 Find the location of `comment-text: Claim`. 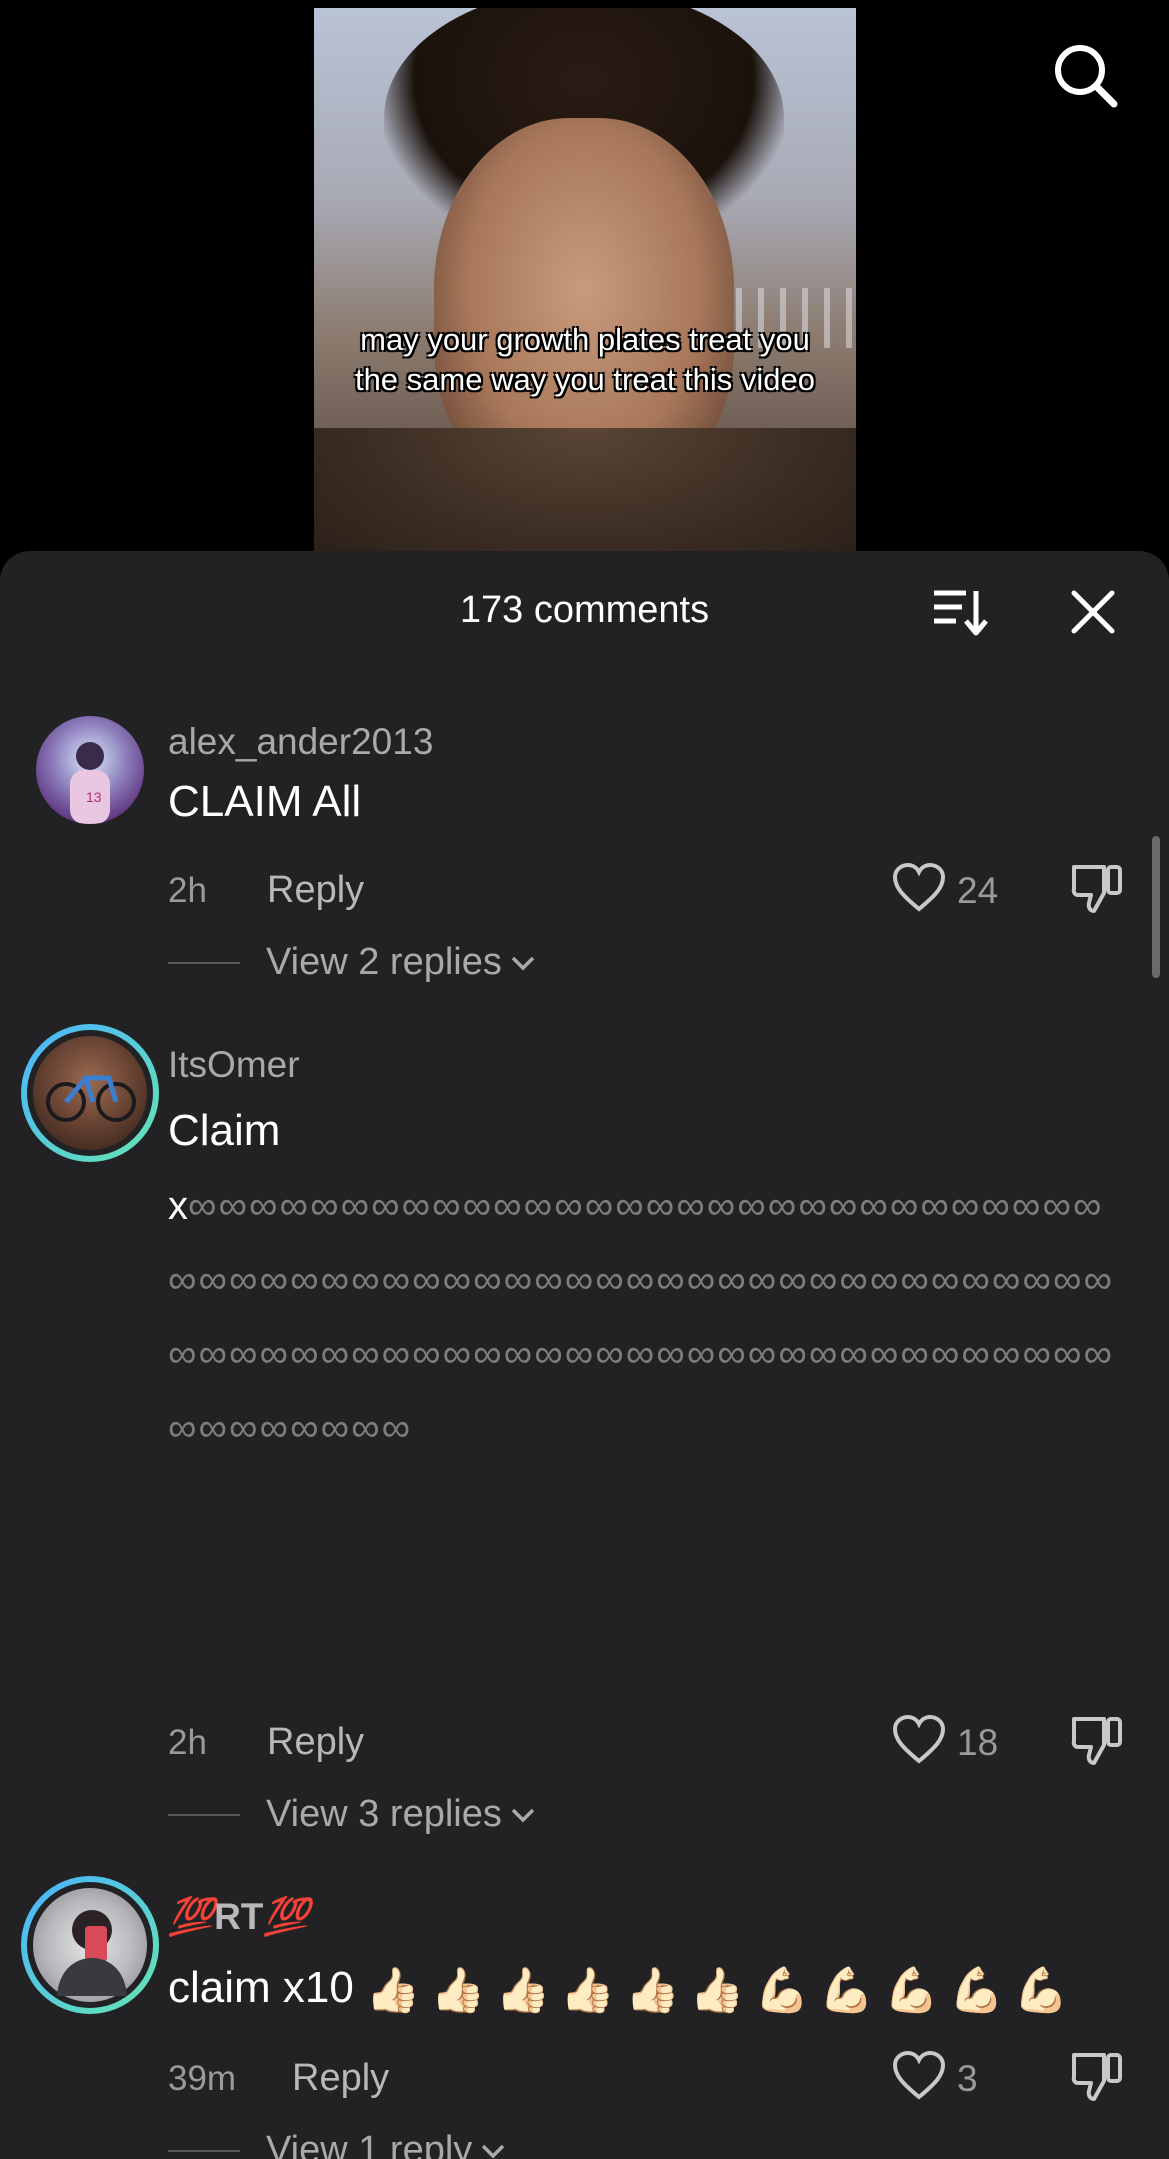

comment-text: Claim is located at coordinates (224, 1130).